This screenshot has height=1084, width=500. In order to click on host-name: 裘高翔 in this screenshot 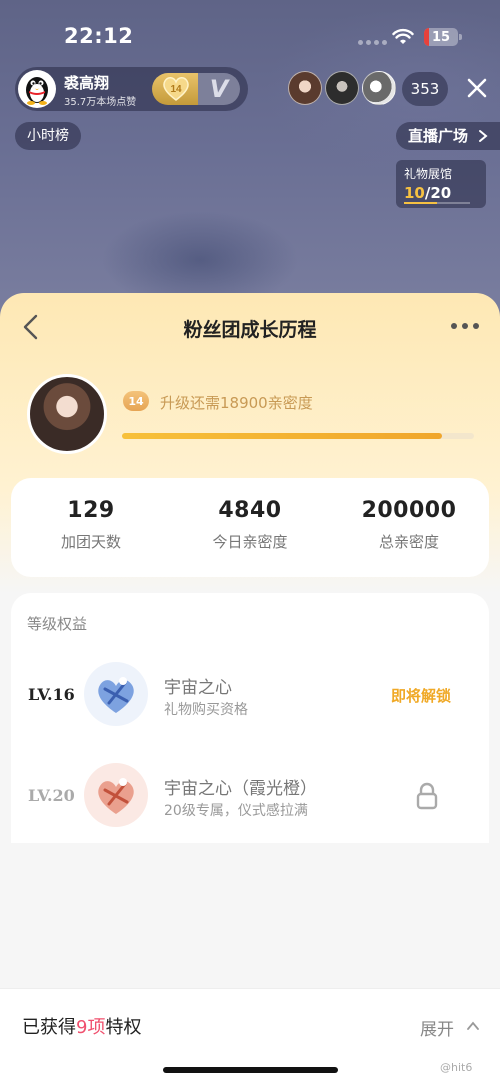, I will do `click(87, 83)`.